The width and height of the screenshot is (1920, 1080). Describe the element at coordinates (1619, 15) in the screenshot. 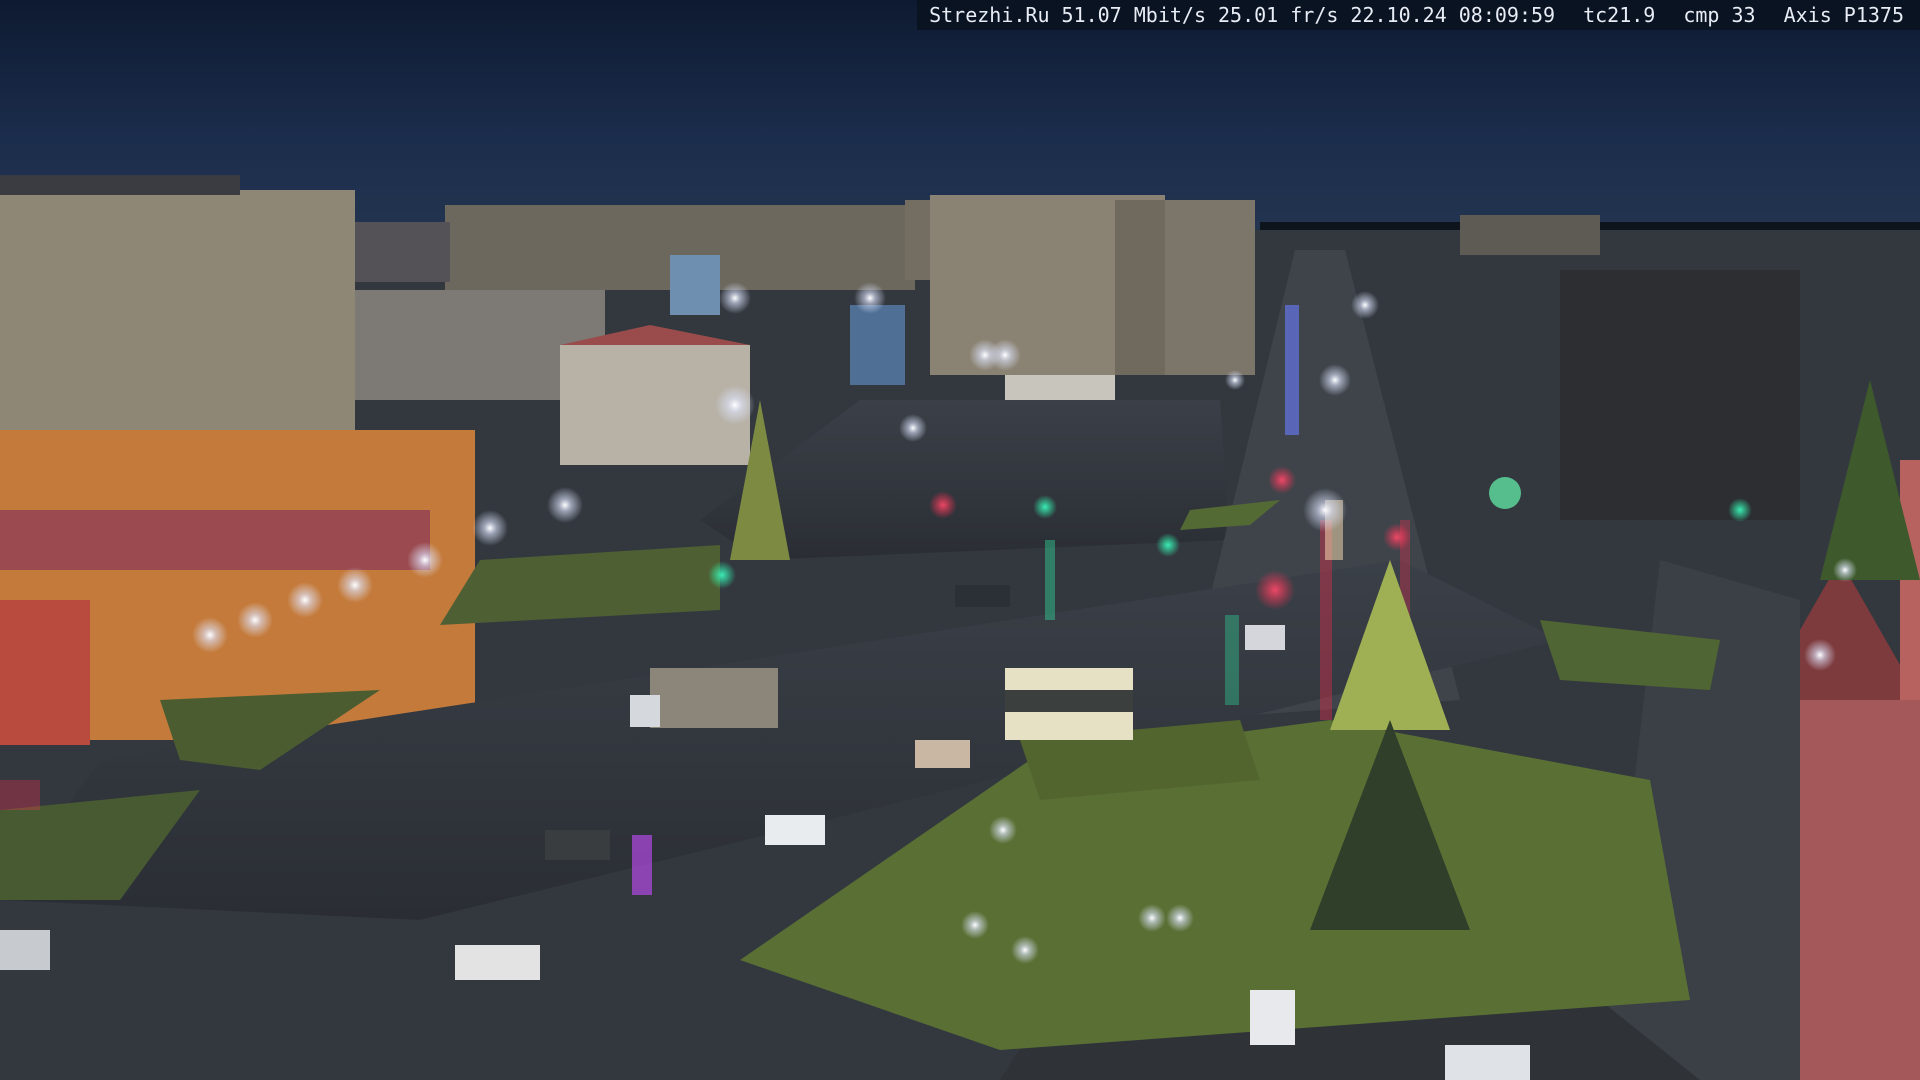

I see `tc-value: tc21.9` at that location.